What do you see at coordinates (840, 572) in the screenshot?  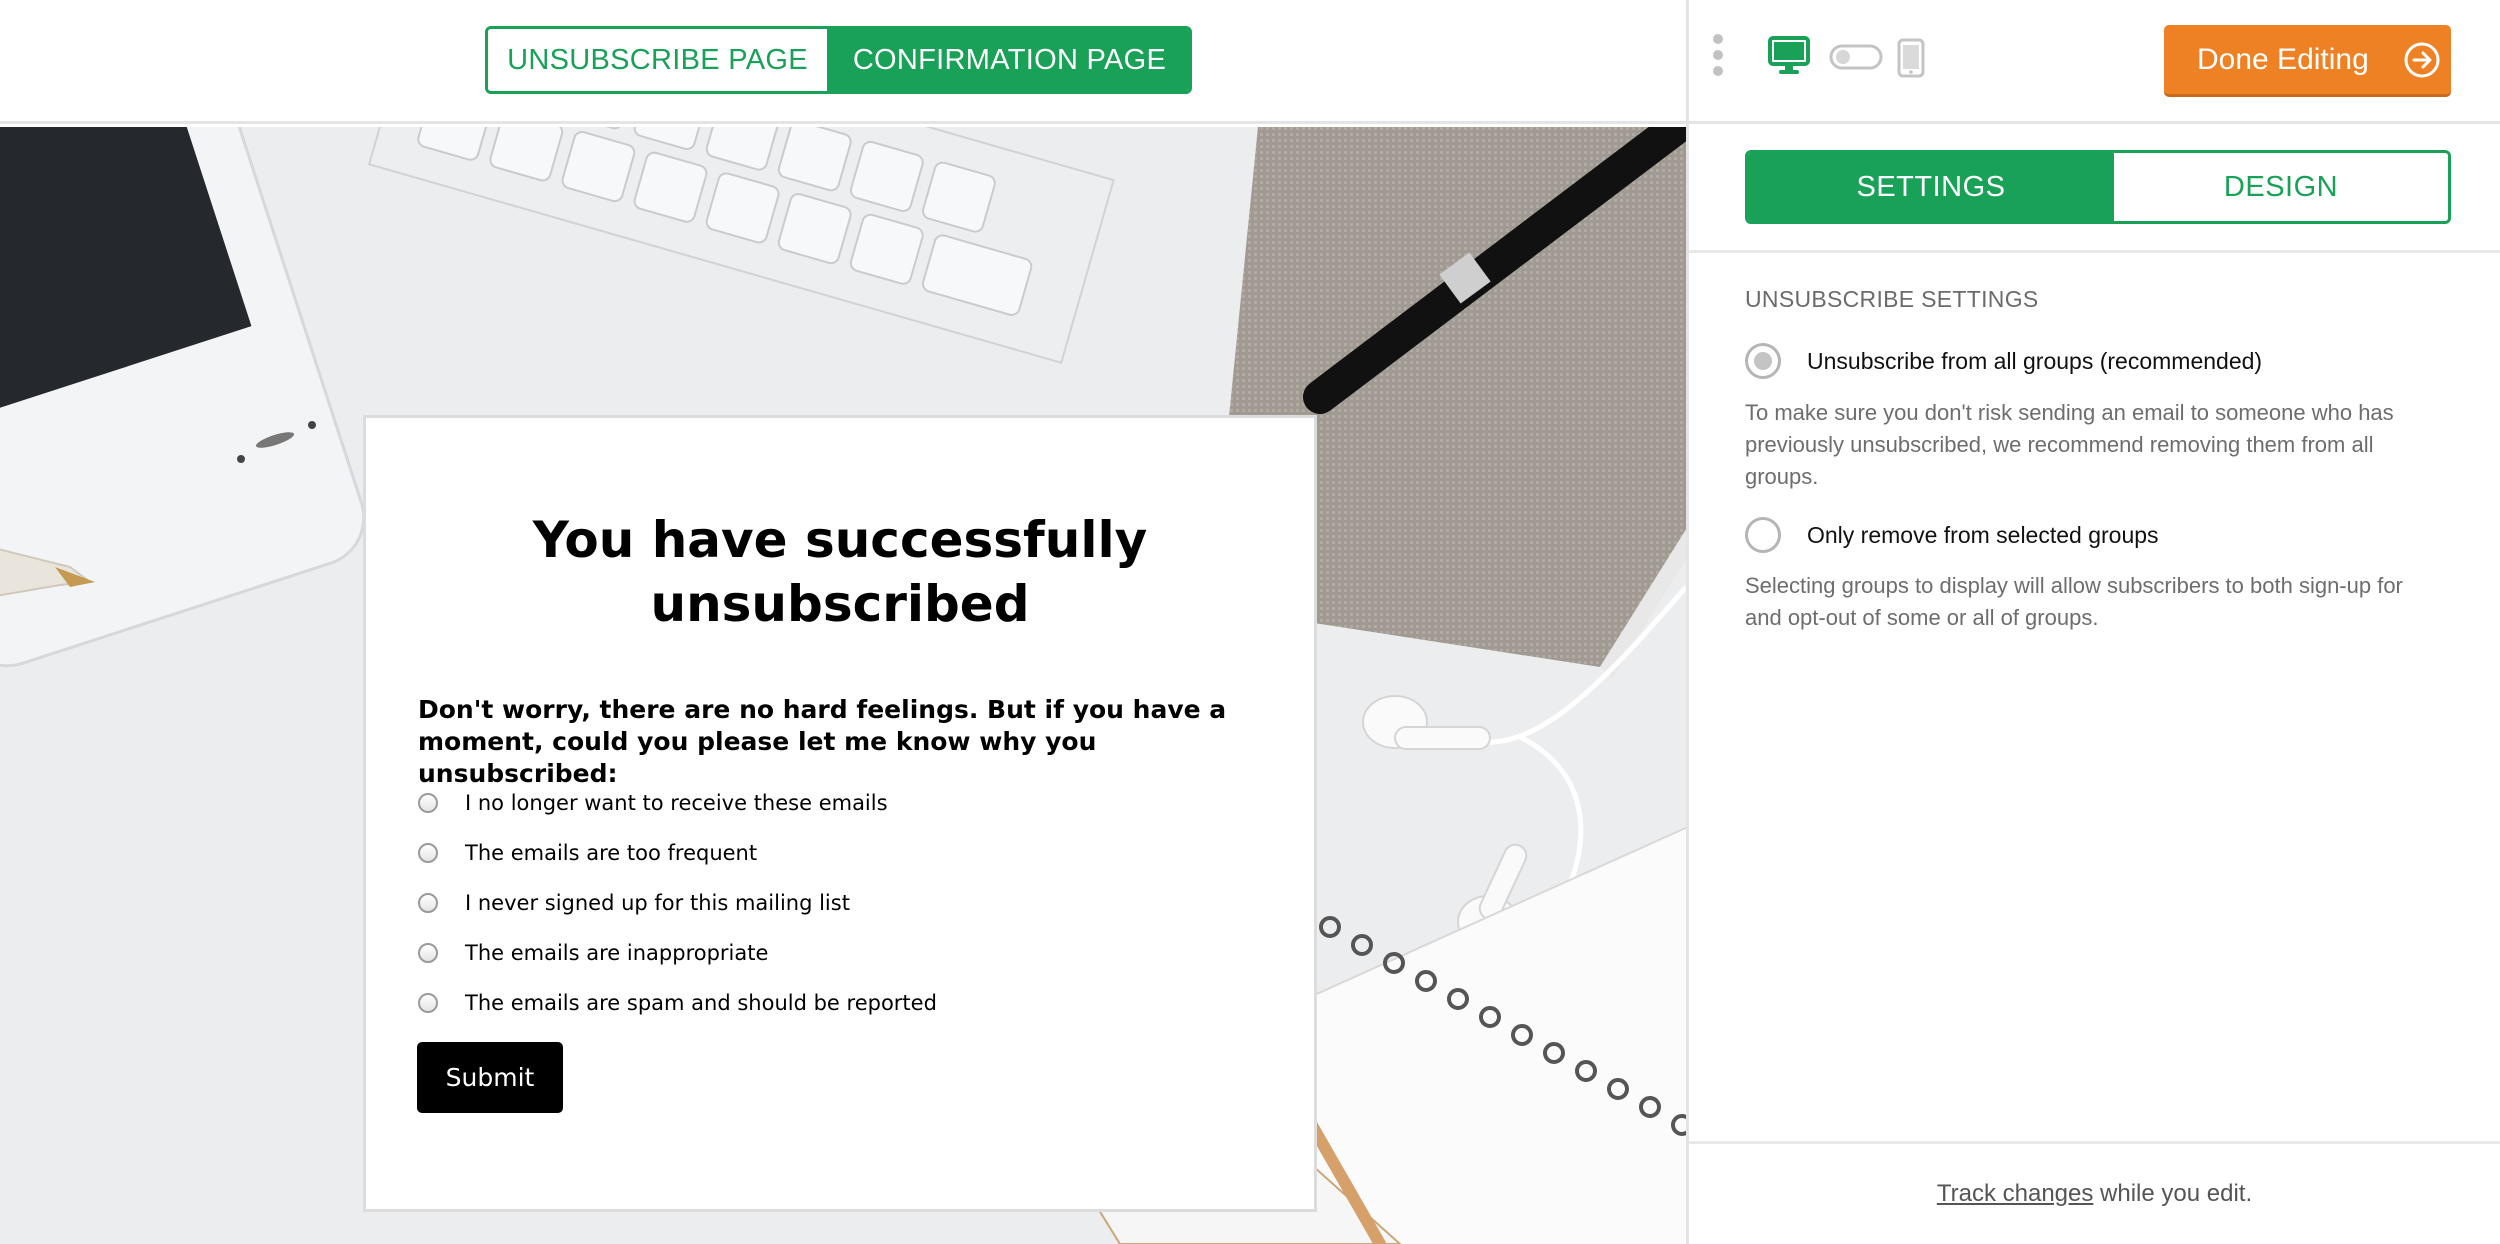 I see `form-title: You have successfully unsubscribed` at bounding box center [840, 572].